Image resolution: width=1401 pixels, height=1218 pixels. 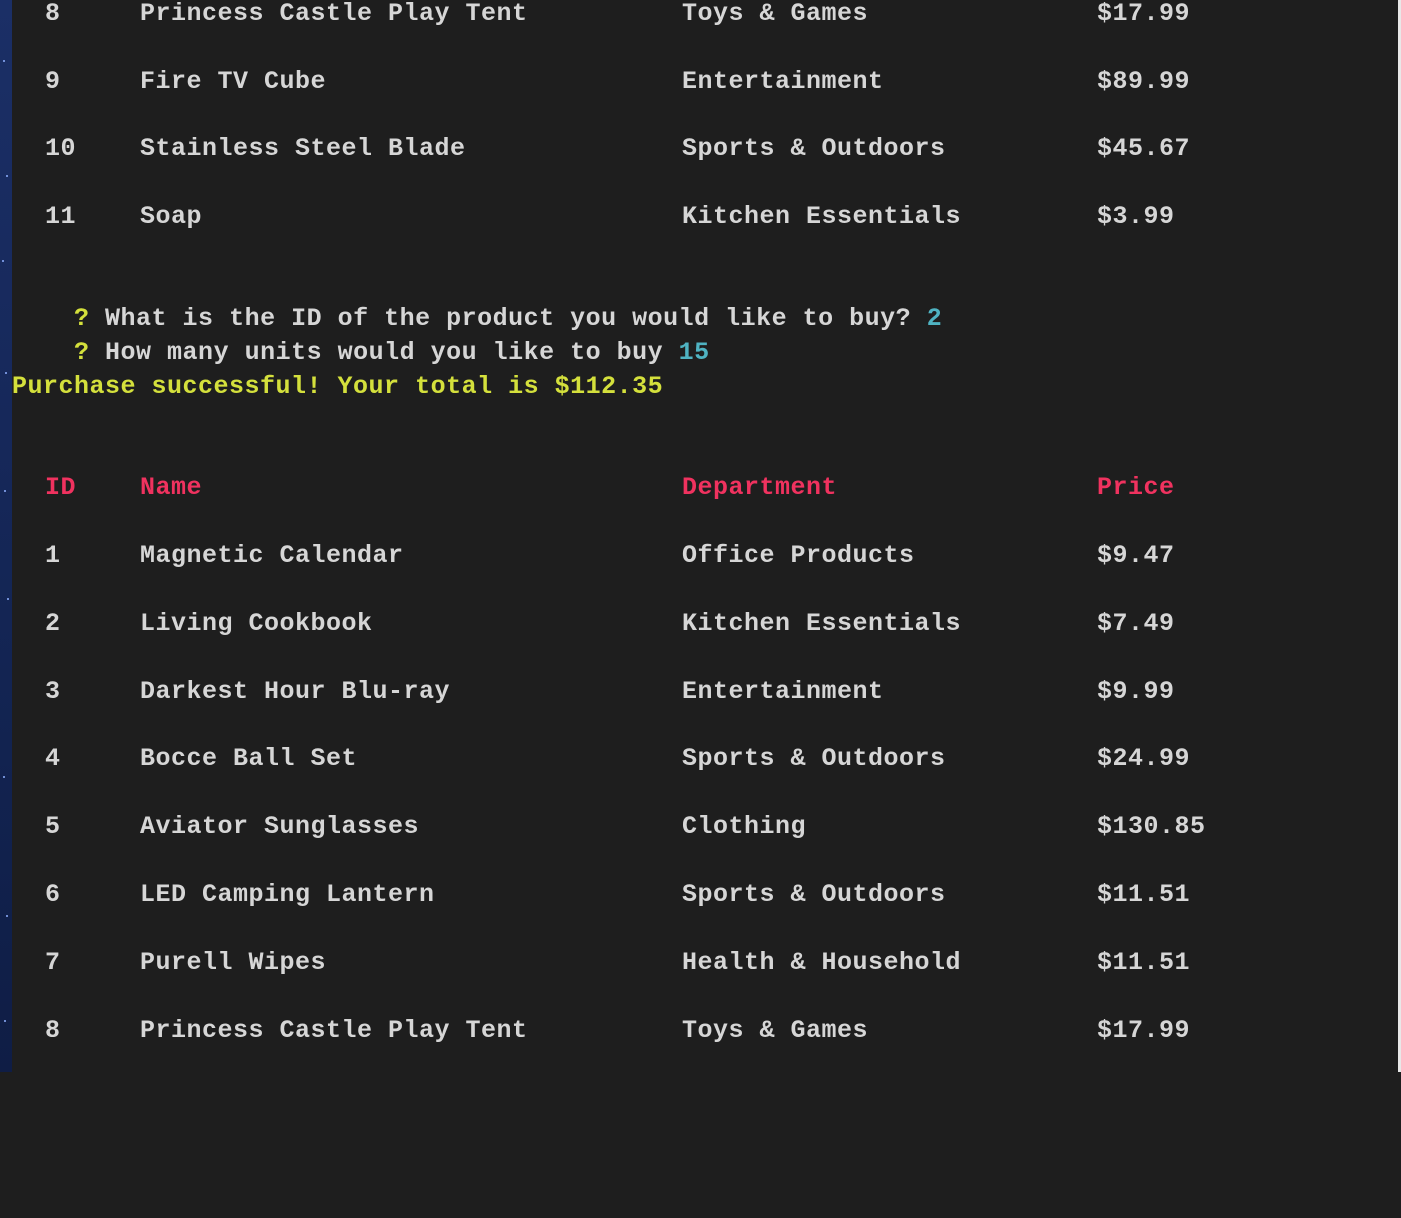 What do you see at coordinates (593, 488) in the screenshot?
I see `table-header: ID Name Department Price` at bounding box center [593, 488].